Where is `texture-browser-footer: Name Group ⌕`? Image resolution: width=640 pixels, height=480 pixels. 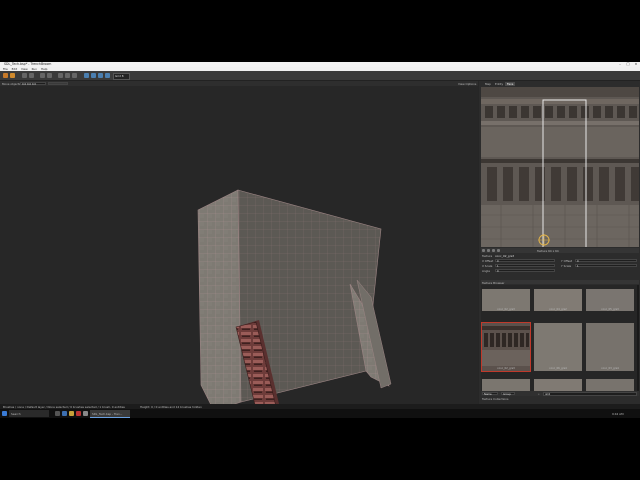
texture-browser-footer: Name Group ⌕ is located at coordinates (560, 393).